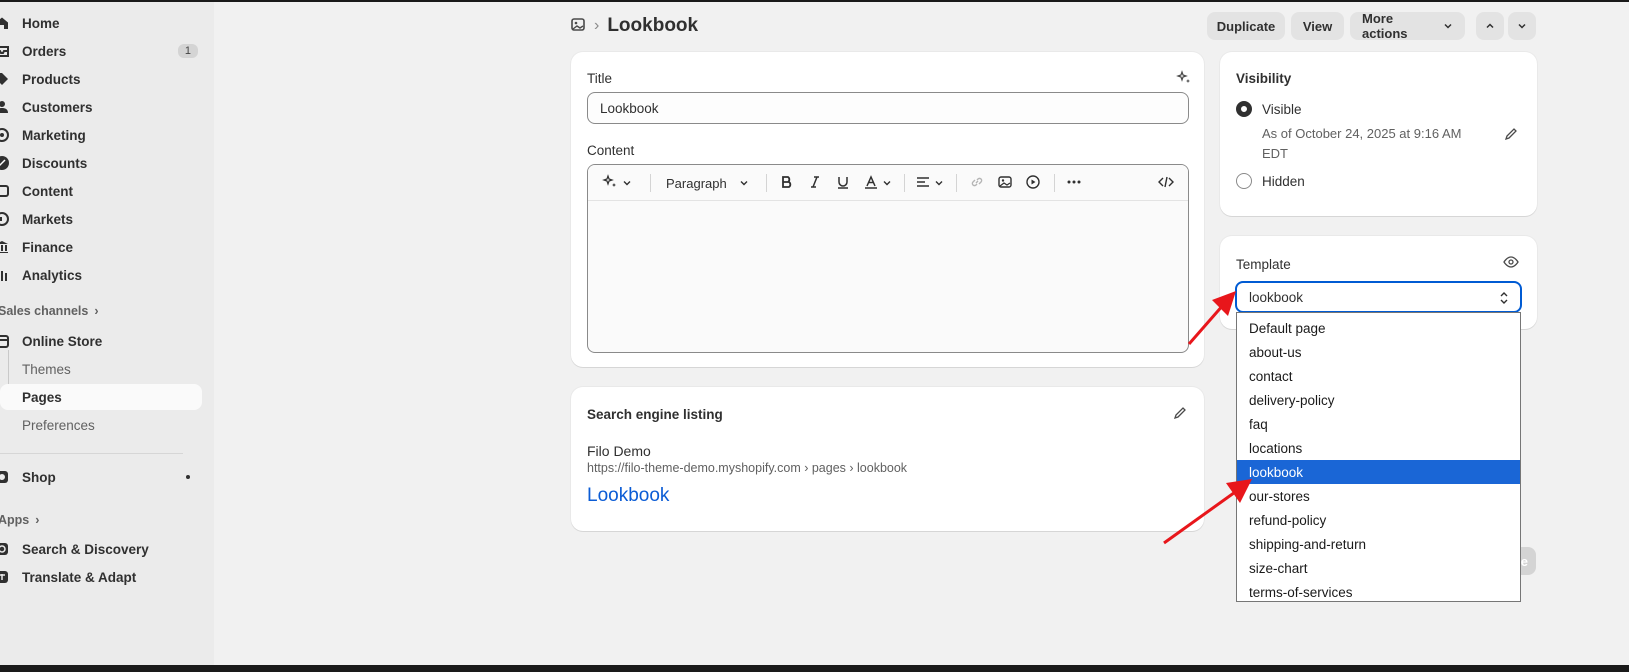  Describe the element at coordinates (85, 549) in the screenshot. I see `sidebar-item-label: Search & Discovery` at that location.